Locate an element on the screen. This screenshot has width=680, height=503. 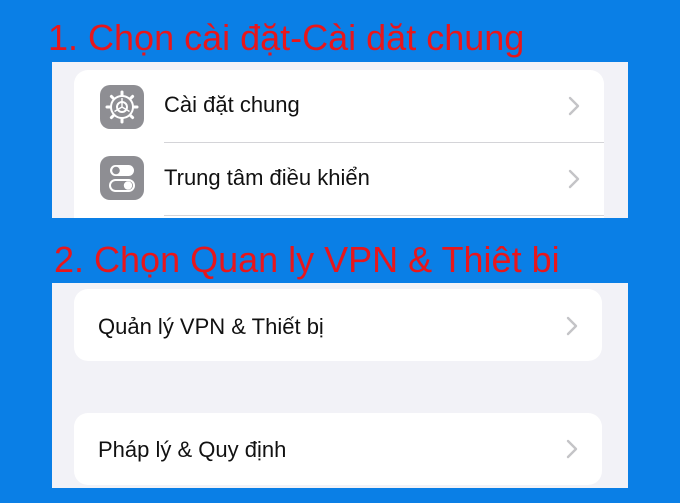
step-1-instruction: 1. Chọn cài đặt-Cài dăt chung is located at coordinates (286, 37).